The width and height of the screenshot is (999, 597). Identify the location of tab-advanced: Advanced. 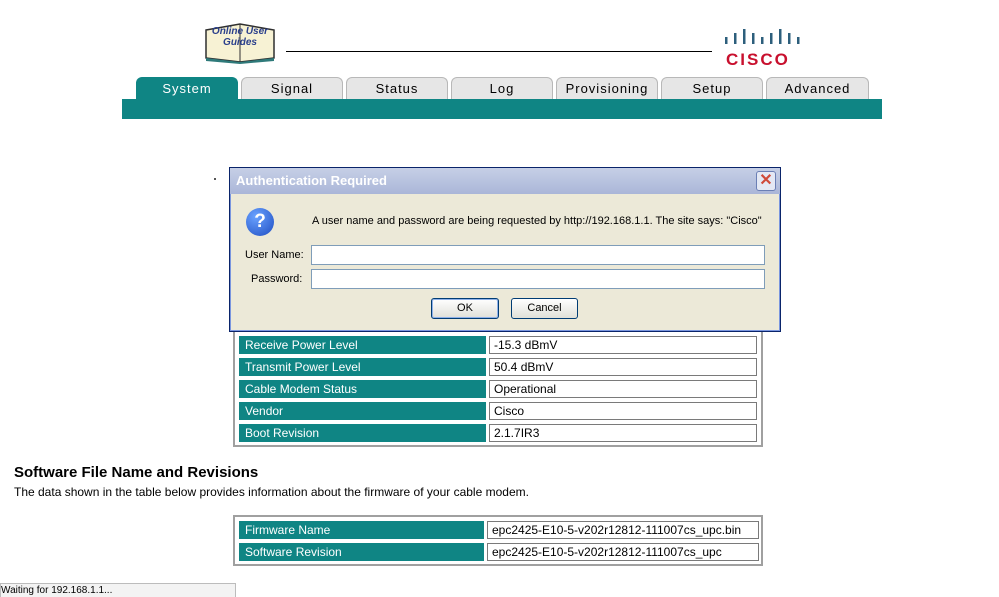
(817, 88).